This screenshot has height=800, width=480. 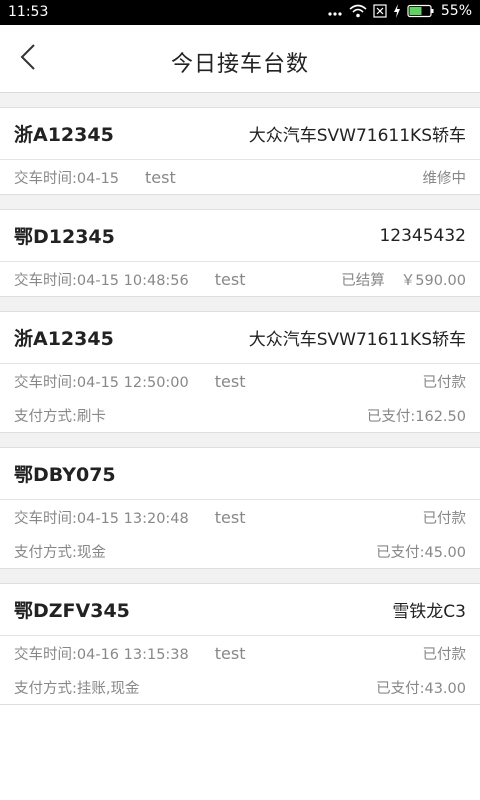 What do you see at coordinates (240, 610) in the screenshot?
I see `card-header: 鄂DZFV345 雪铁龙C3` at bounding box center [240, 610].